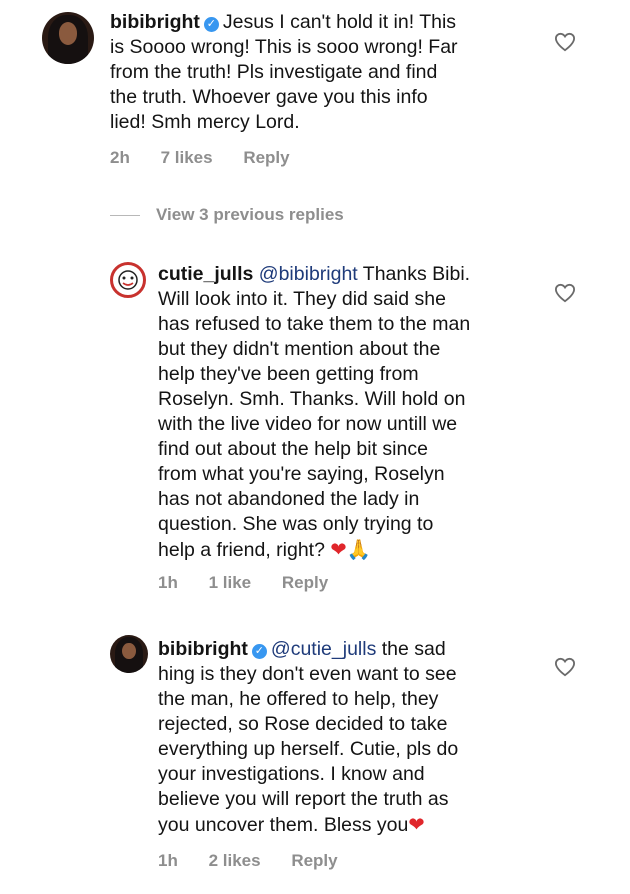 The width and height of the screenshot is (630, 894). Describe the element at coordinates (244, 550) in the screenshot. I see `comment-line: help a friend, right?` at that location.